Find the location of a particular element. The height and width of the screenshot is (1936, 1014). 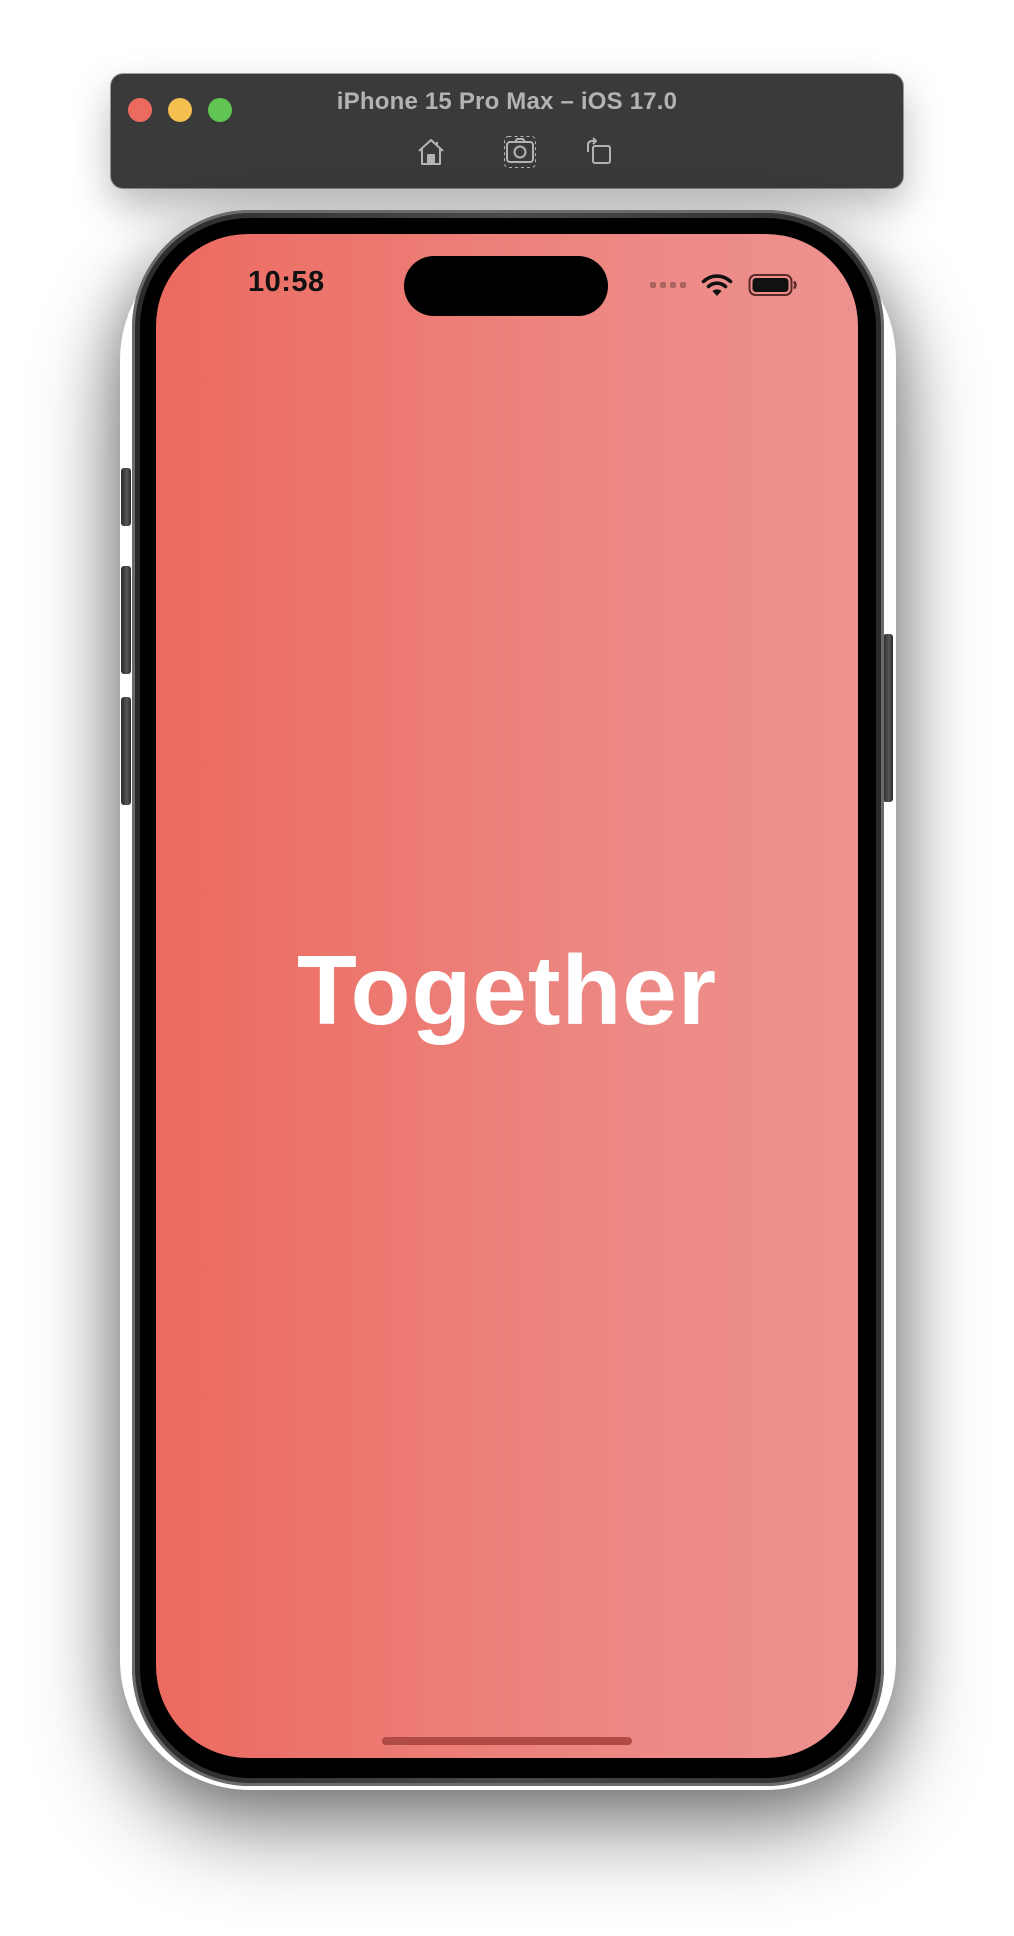

battery-icon is located at coordinates (772, 285).